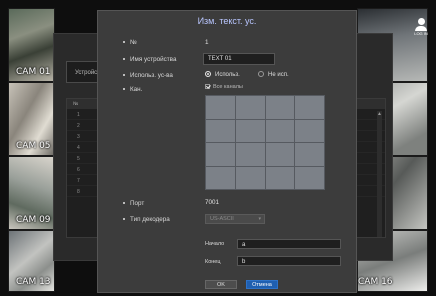 The height and width of the screenshot is (296, 436). What do you see at coordinates (212, 202) in the screenshot?
I see `port-value: 7001` at bounding box center [212, 202].